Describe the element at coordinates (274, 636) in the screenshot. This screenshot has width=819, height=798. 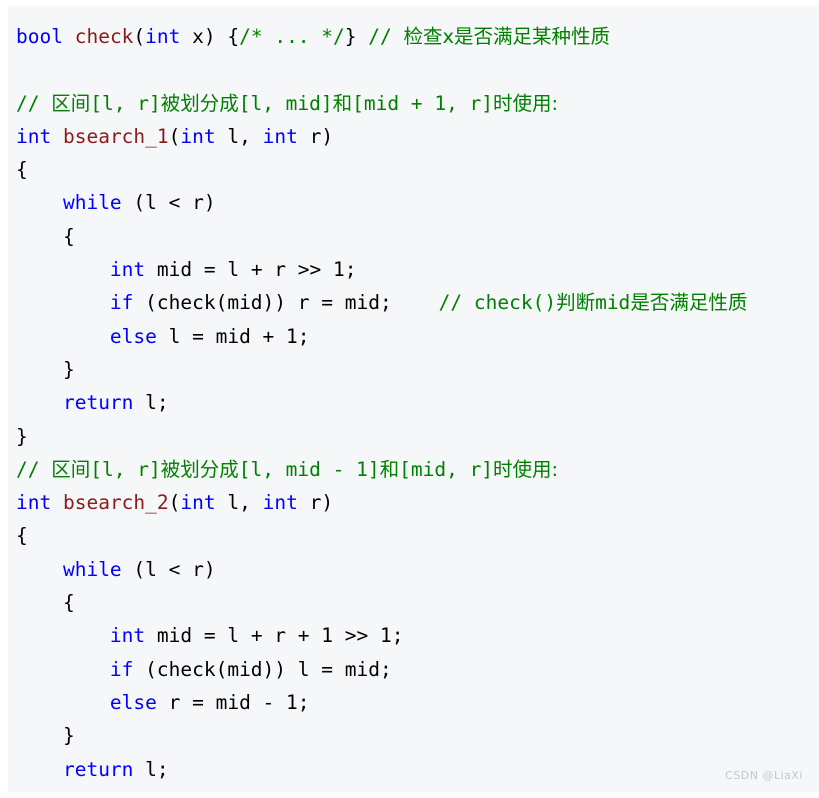
I see `code-token: mid = l + r + 1 >> 1;` at that location.